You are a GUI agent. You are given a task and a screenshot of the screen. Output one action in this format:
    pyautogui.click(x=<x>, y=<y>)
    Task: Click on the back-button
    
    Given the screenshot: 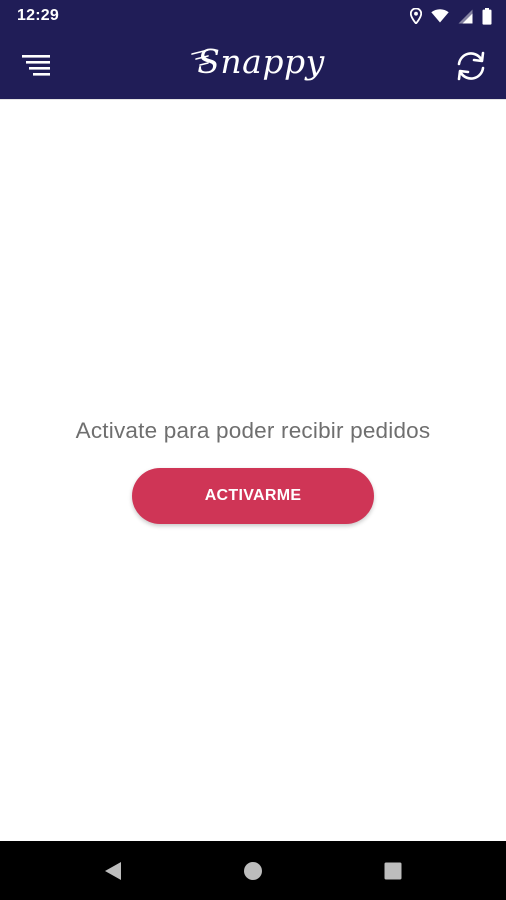 What is the action you would take?
    pyautogui.click(x=113, y=871)
    